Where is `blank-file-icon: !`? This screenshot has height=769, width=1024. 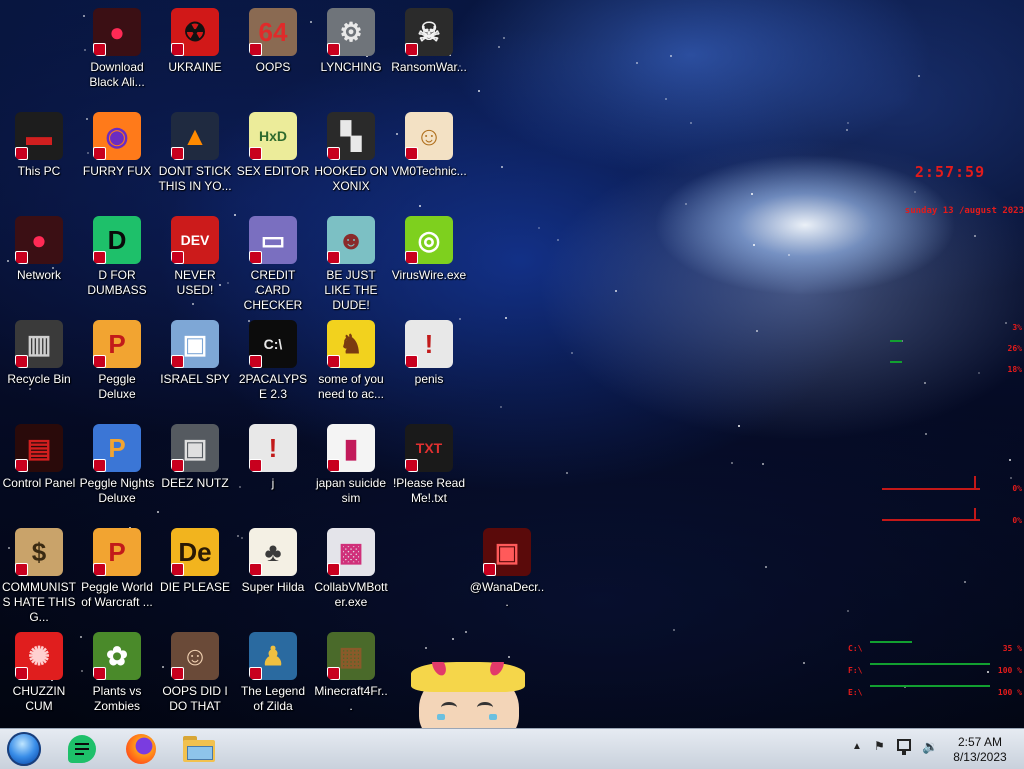
blank-file-icon: ! is located at coordinates (273, 448).